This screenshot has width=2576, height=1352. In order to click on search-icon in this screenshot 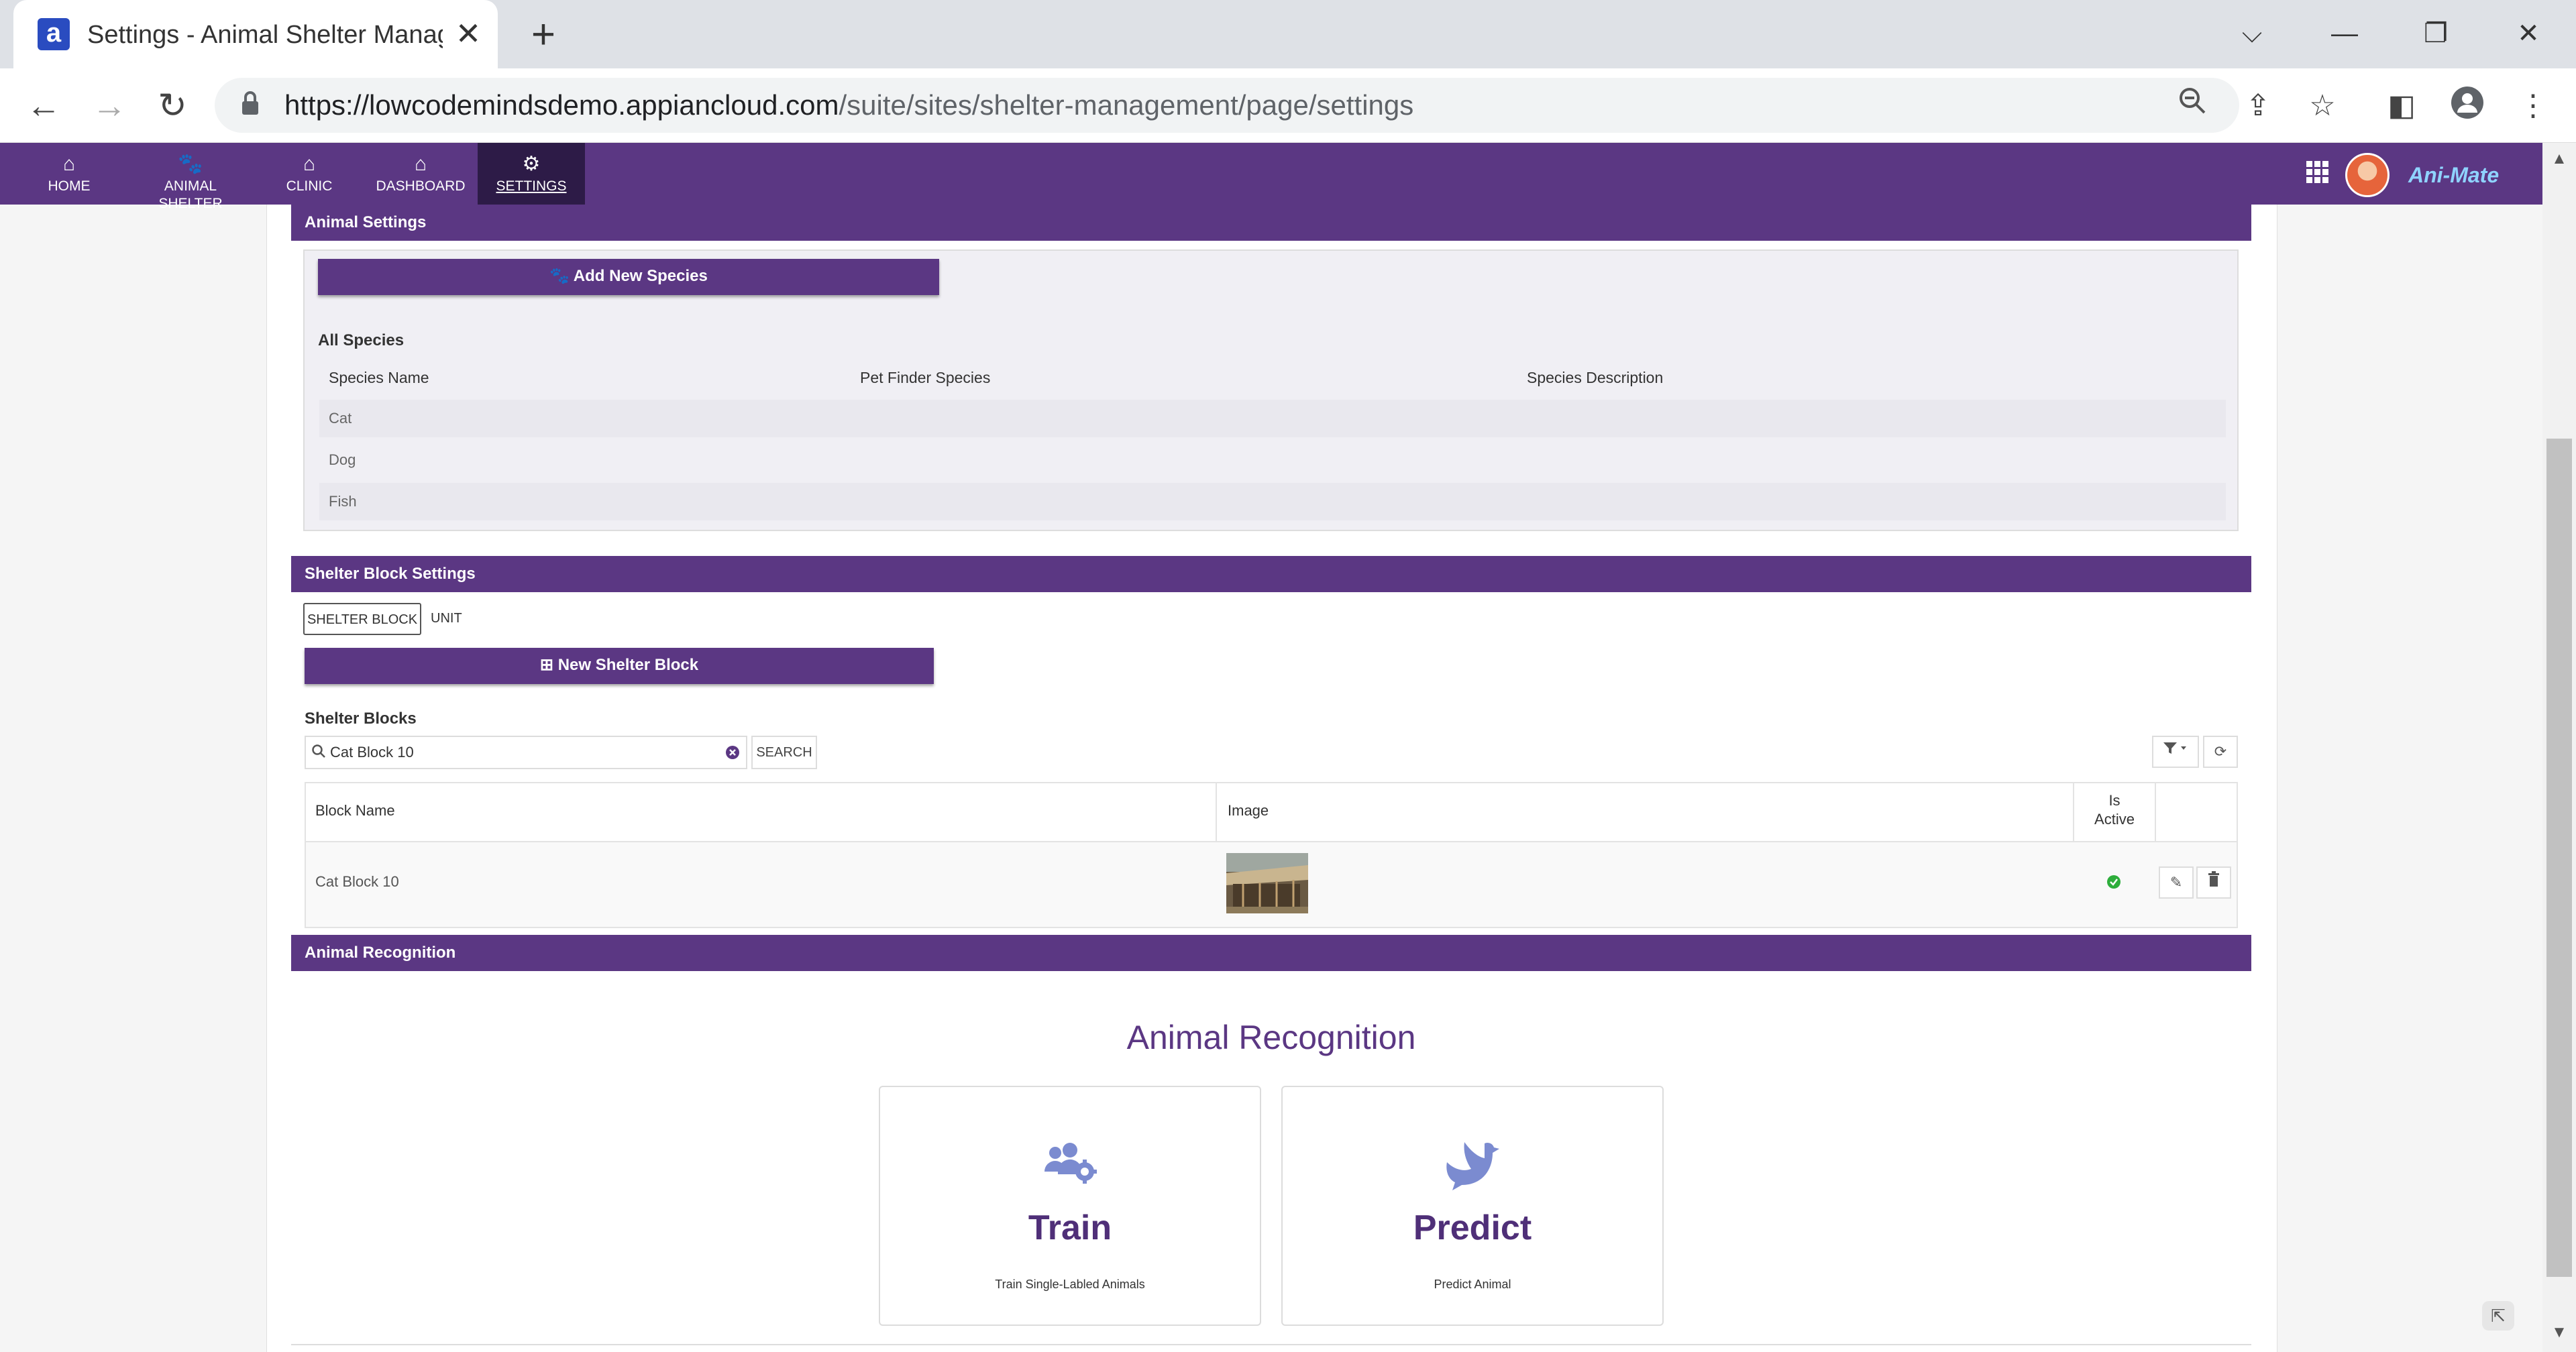, I will do `click(318, 753)`.